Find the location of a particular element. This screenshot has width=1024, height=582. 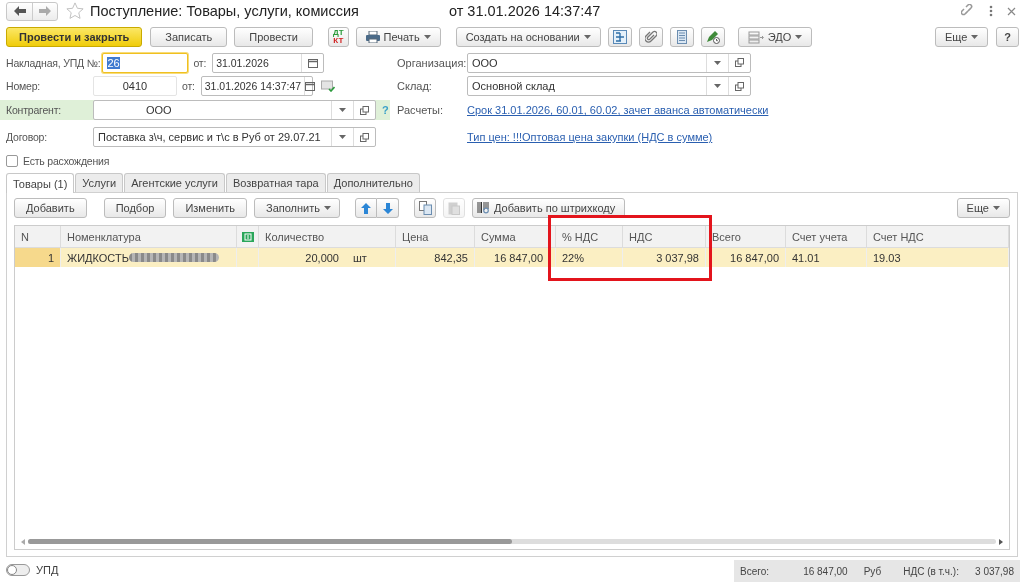

column-header: Всего is located at coordinates (746, 237).